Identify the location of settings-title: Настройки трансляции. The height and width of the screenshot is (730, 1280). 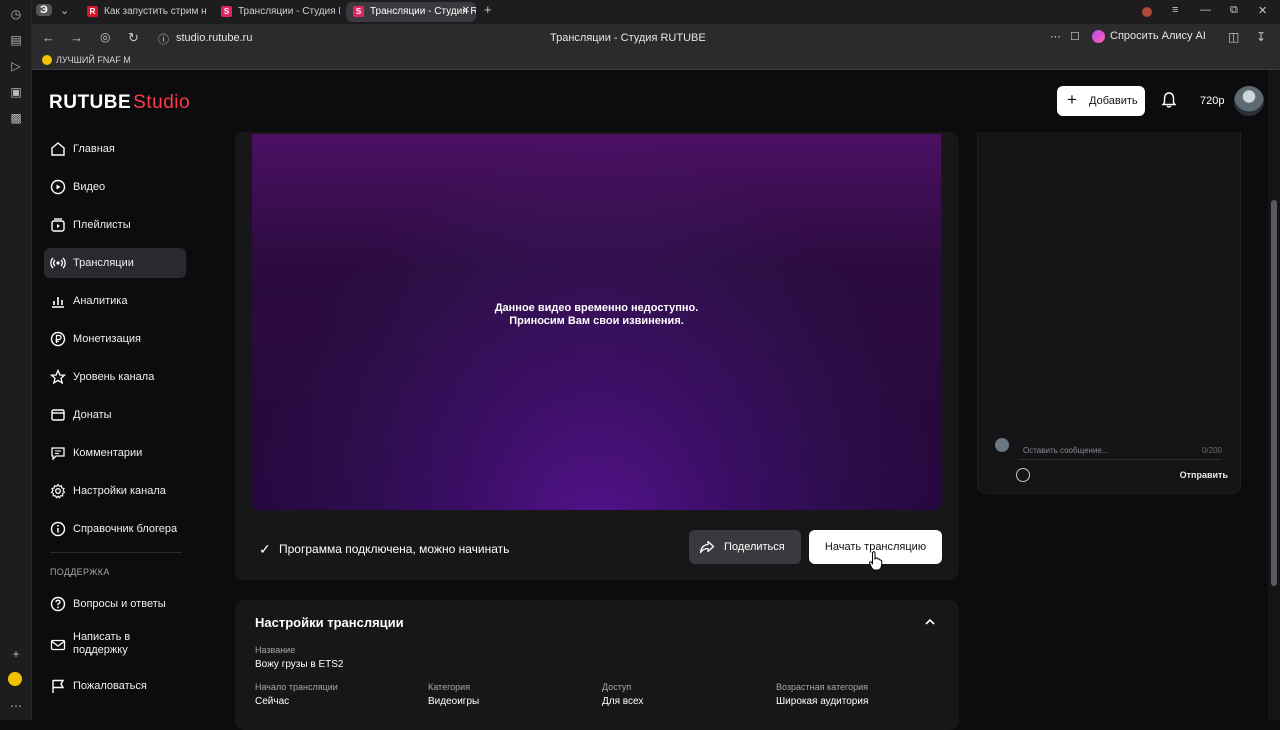
(329, 622).